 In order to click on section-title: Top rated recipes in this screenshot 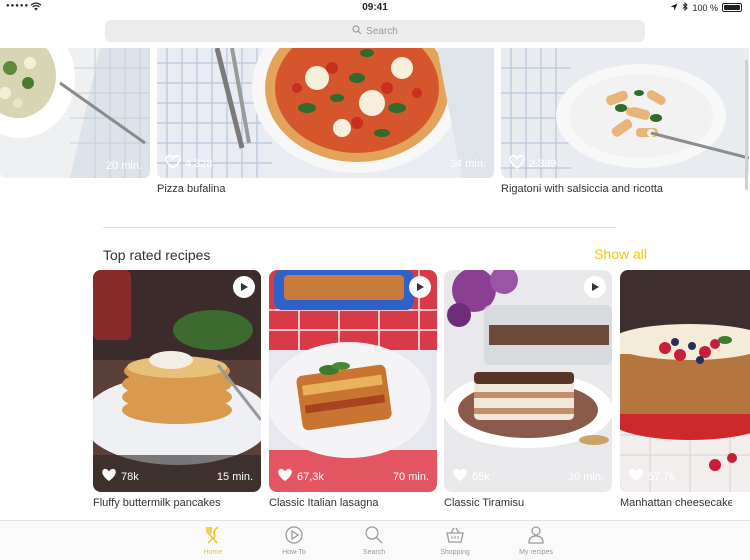, I will do `click(157, 255)`.